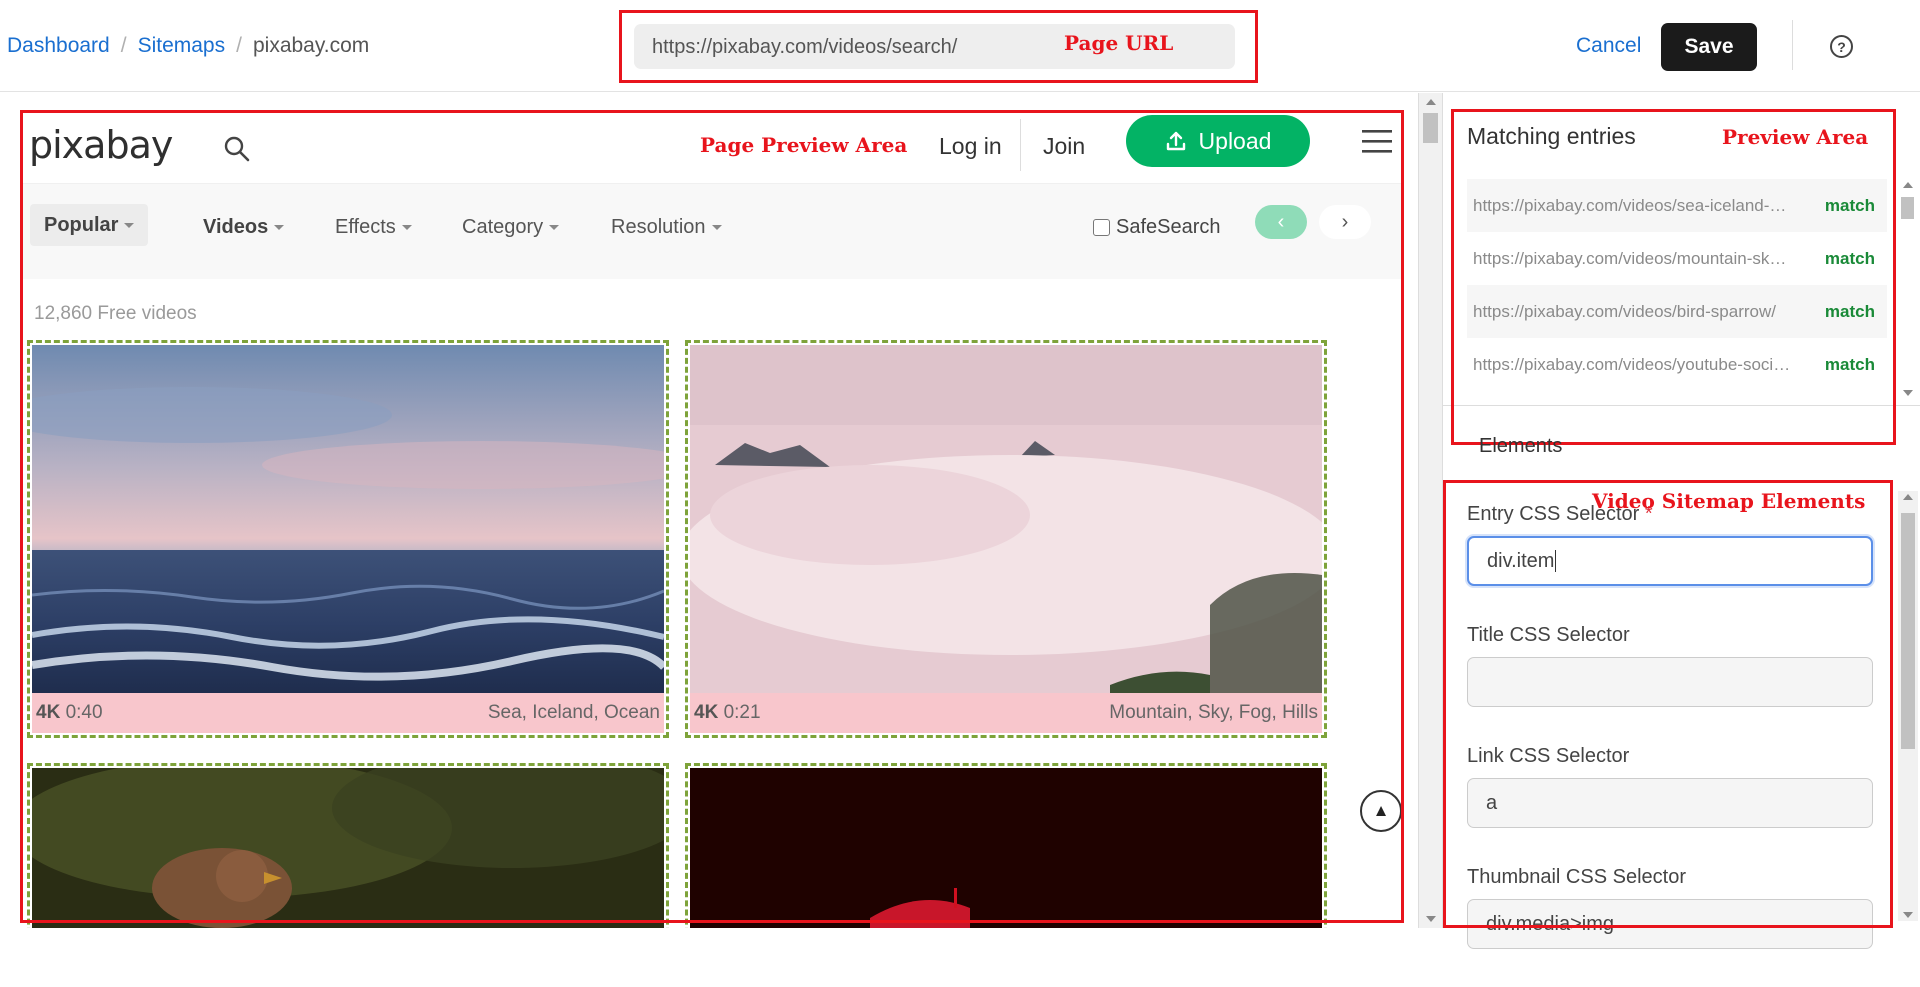 The width and height of the screenshot is (1920, 987). What do you see at coordinates (805, 47) in the screenshot?
I see `page-url-value: https://pixabay.com/videos/search/` at bounding box center [805, 47].